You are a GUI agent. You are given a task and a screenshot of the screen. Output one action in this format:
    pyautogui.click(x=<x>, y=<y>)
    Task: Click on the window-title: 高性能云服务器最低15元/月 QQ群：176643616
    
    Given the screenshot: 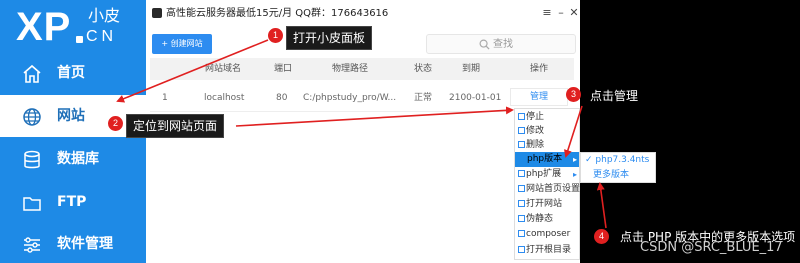 What is the action you would take?
    pyautogui.click(x=277, y=13)
    